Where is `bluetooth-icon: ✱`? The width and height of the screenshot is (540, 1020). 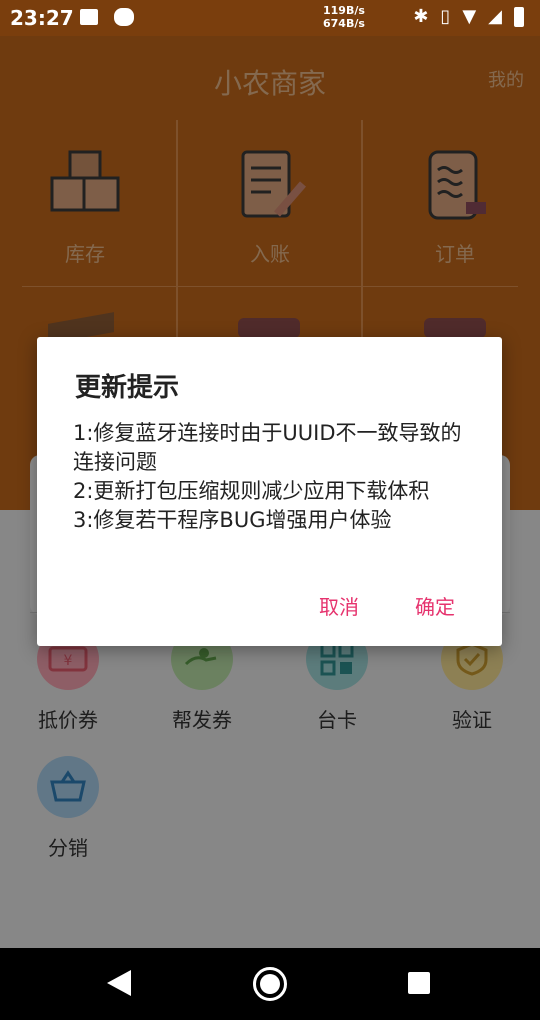 bluetooth-icon: ✱ is located at coordinates (421, 16).